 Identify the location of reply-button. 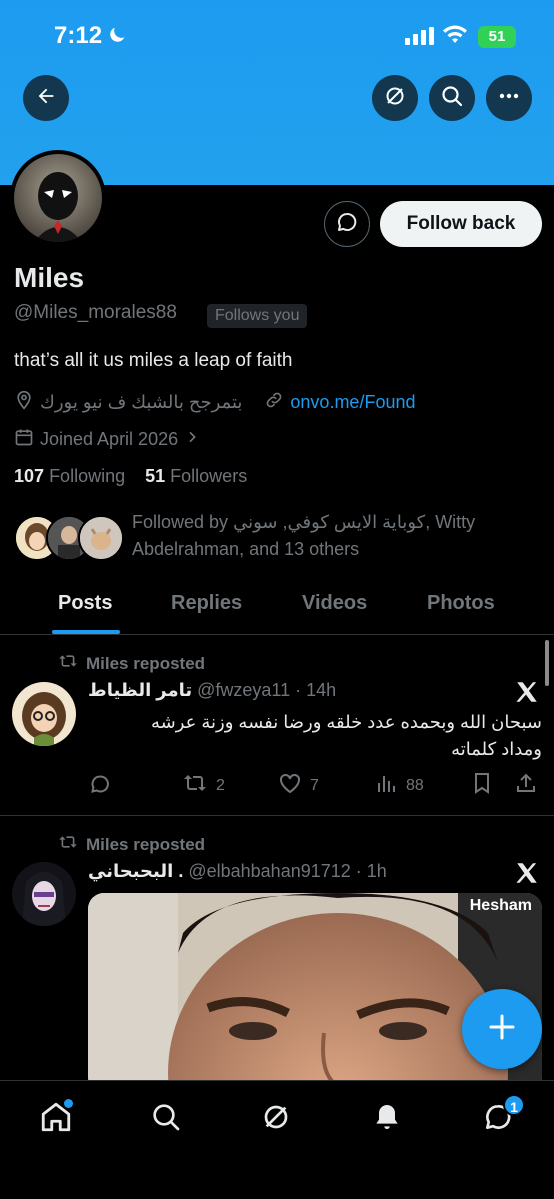
(100, 786).